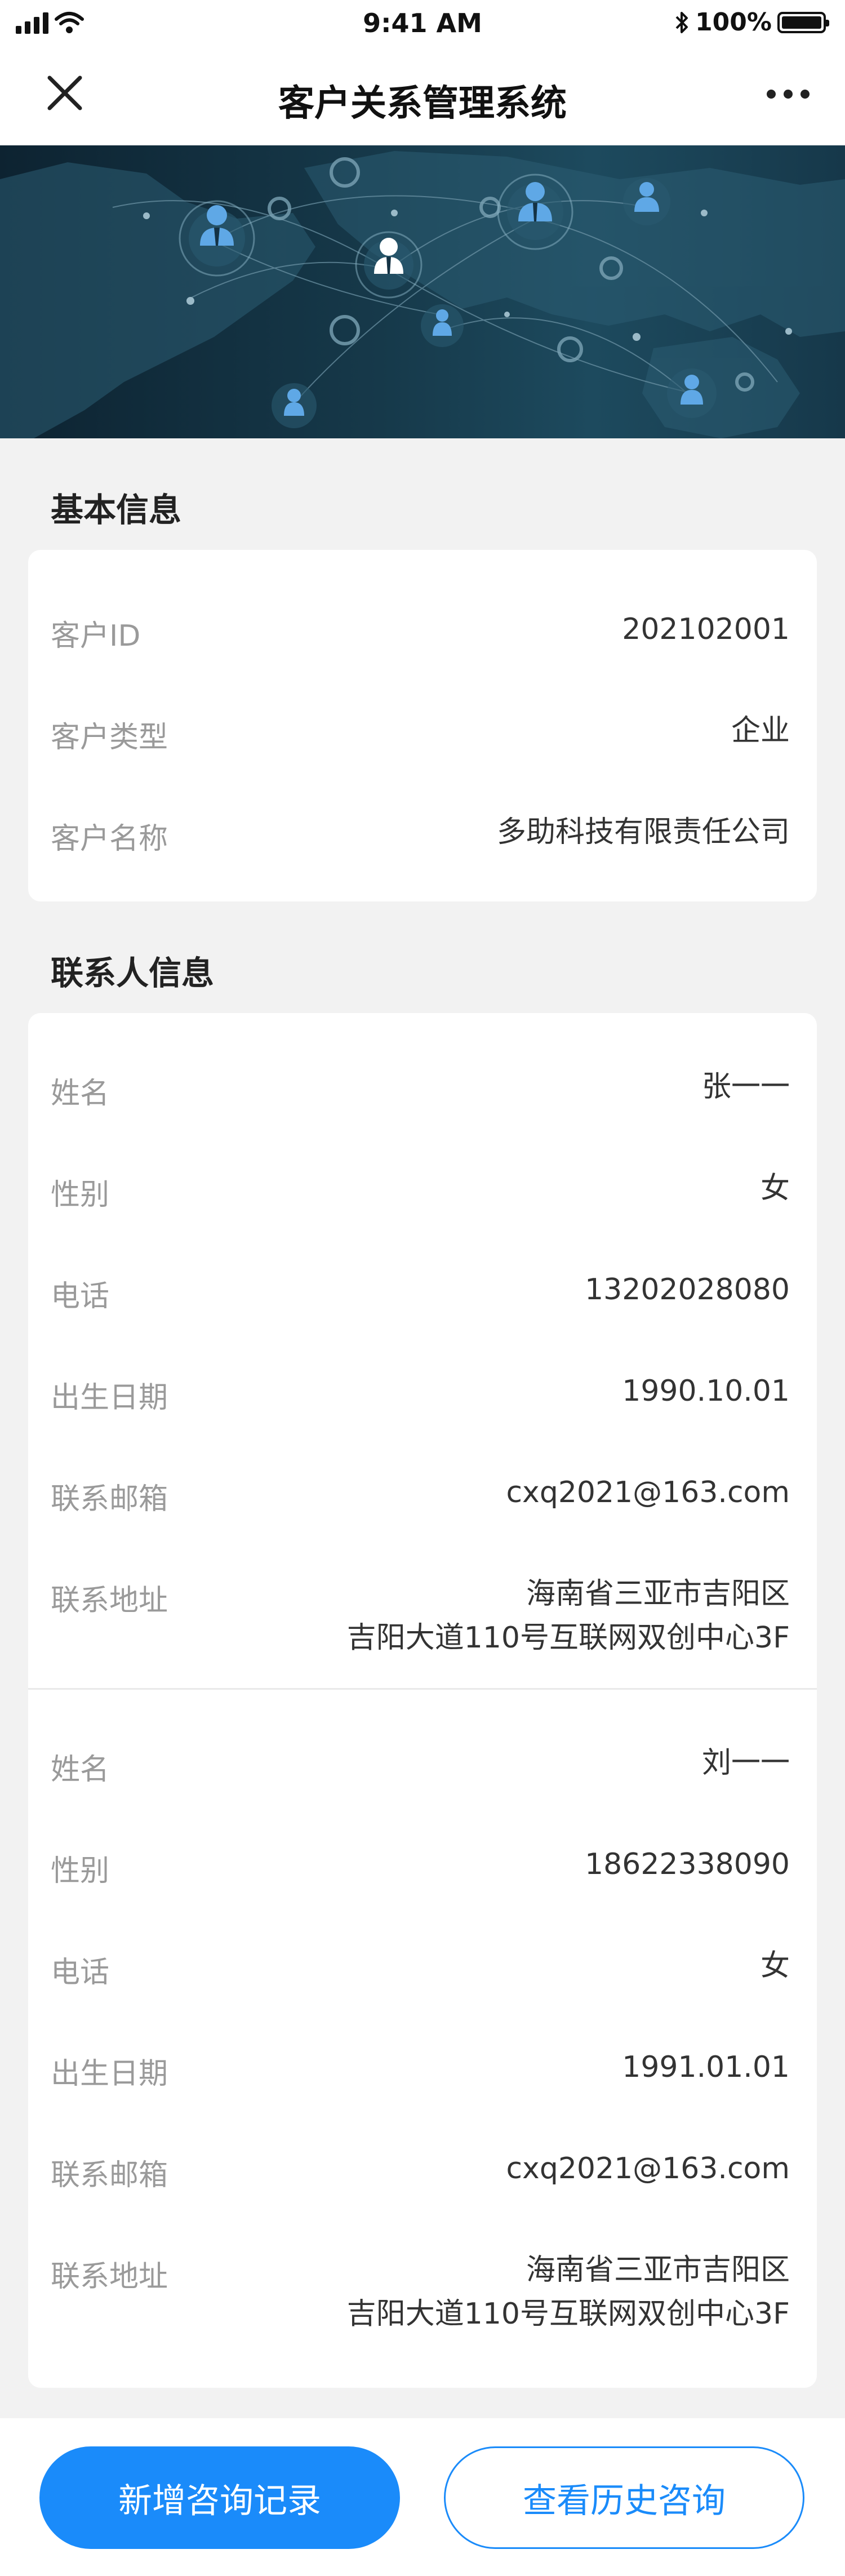  I want to click on contact-row-gender: 性别 女, so click(420, 1192).